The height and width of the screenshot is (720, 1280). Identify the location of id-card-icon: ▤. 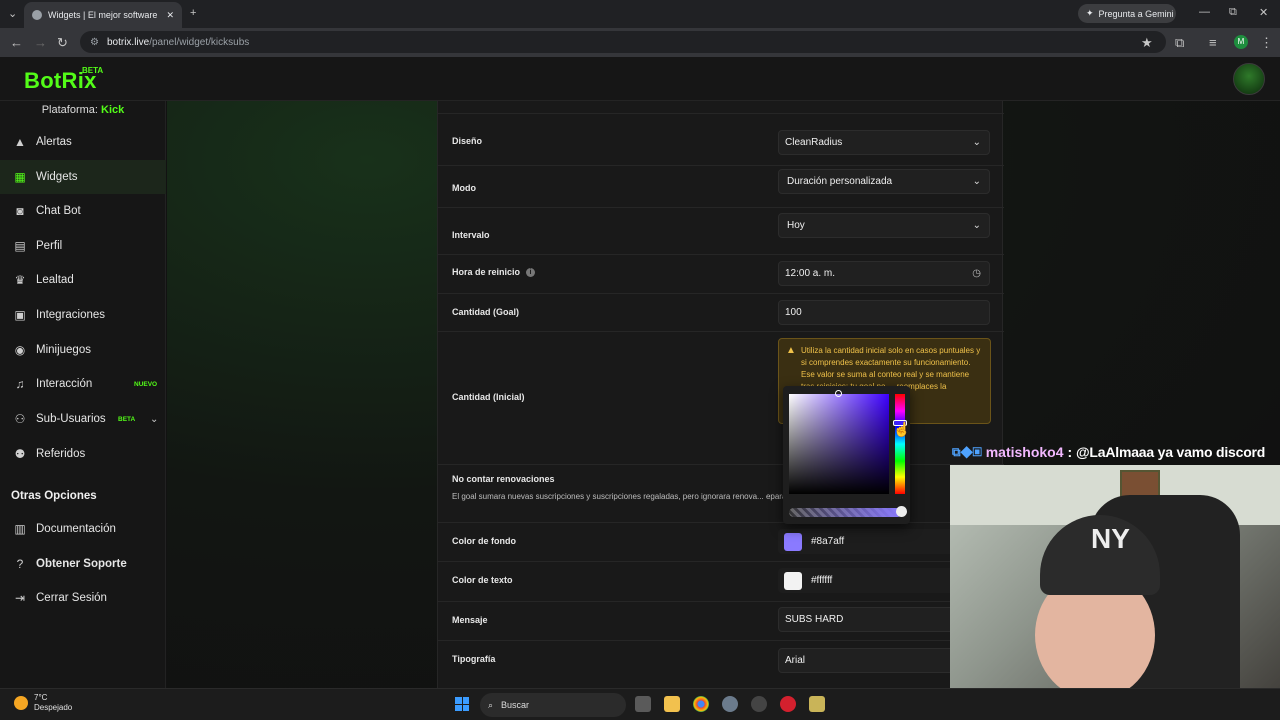
(20, 246).